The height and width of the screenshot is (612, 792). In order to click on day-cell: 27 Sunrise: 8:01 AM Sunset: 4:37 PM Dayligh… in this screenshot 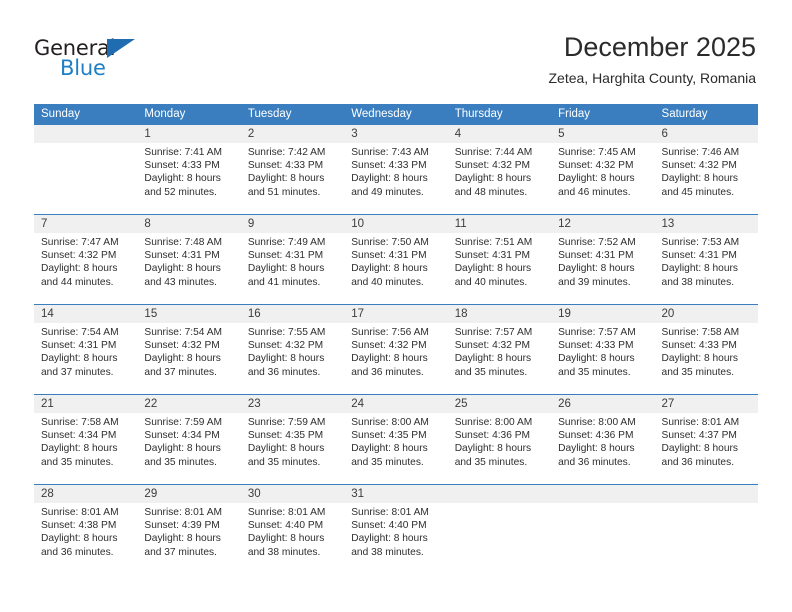, I will do `click(706, 439)`.